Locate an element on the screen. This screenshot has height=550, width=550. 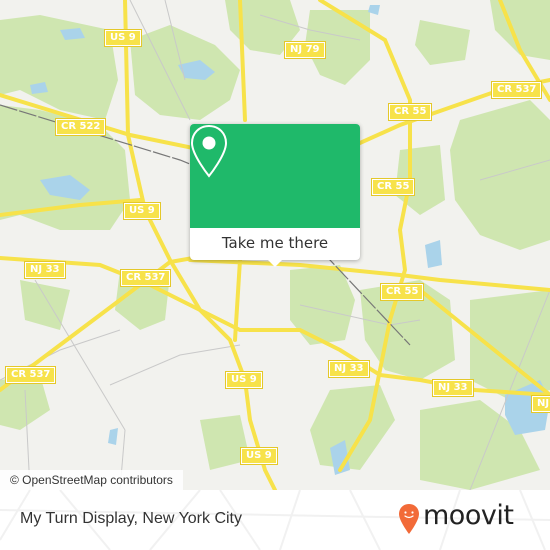
moovit-logo: moovit is located at coordinates (456, 517).